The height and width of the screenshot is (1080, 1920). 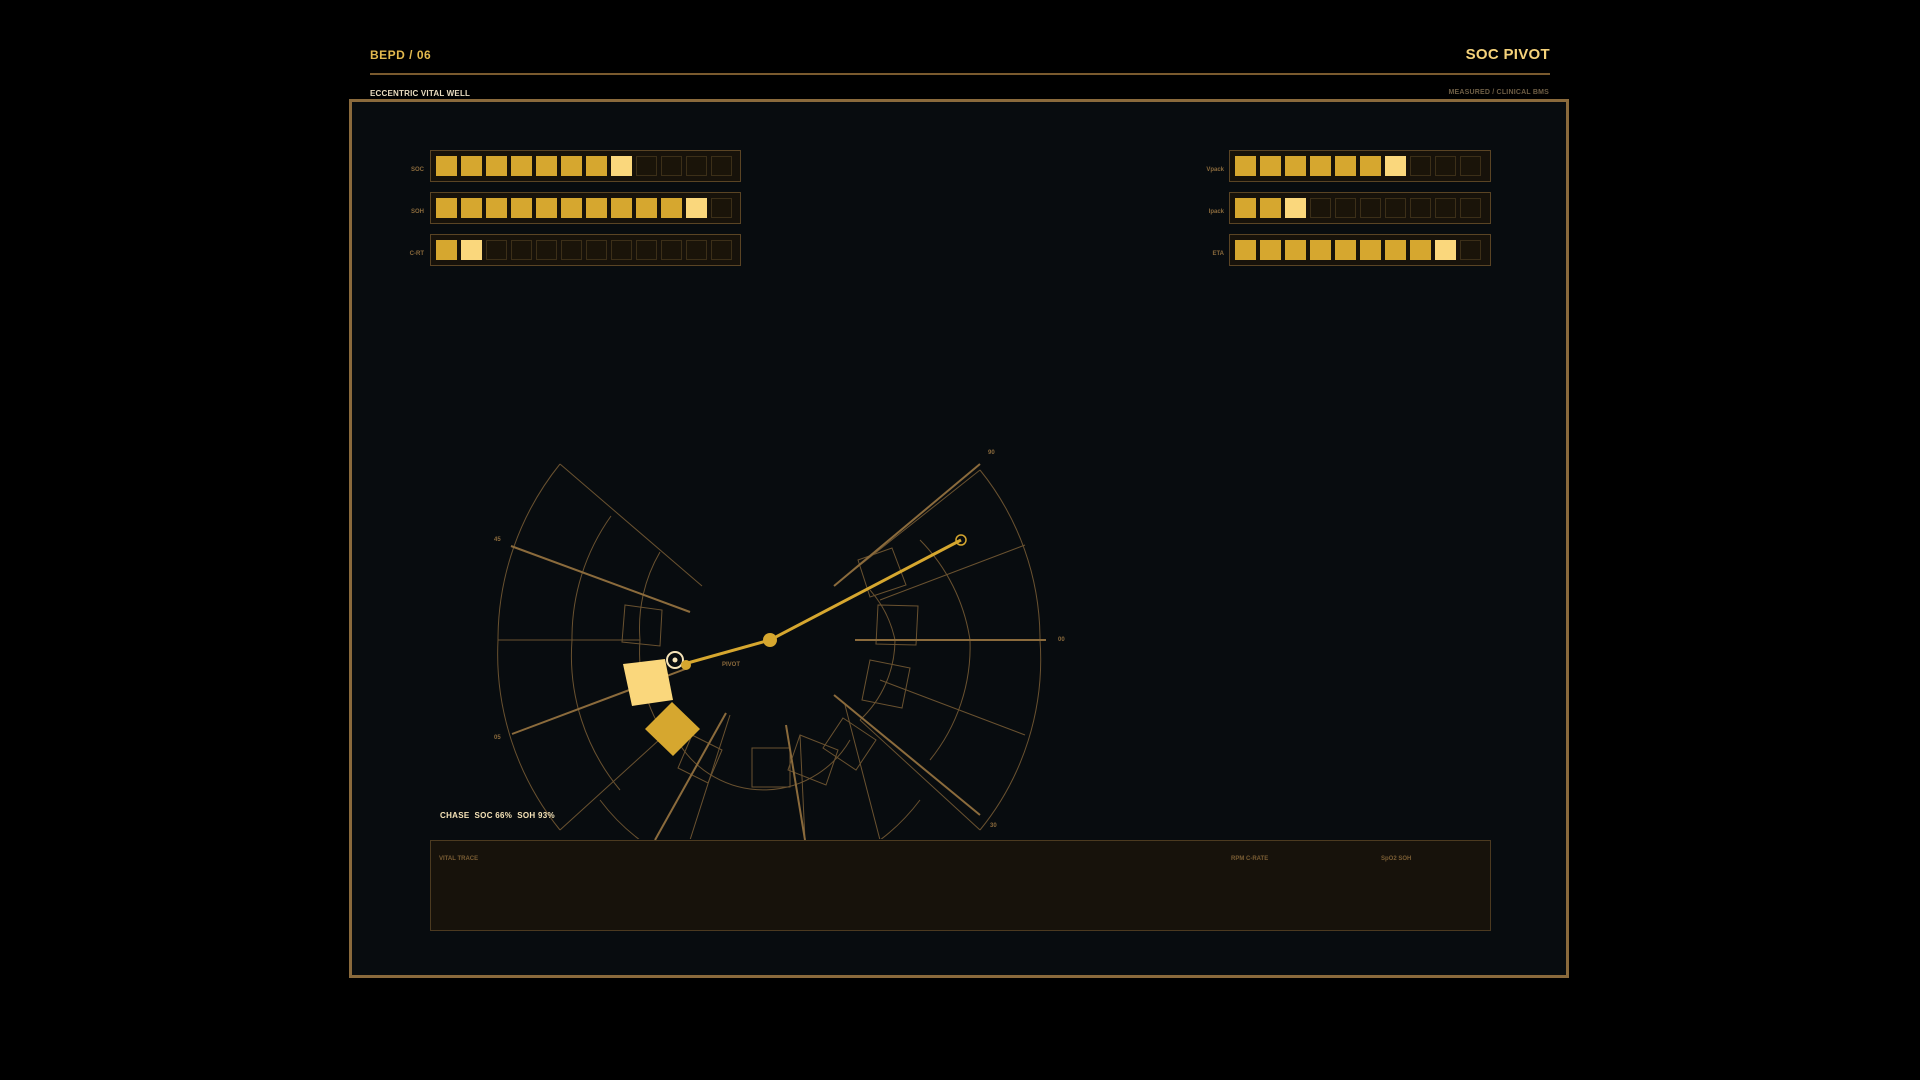 I want to click on axis-label: 45, so click(x=497, y=540).